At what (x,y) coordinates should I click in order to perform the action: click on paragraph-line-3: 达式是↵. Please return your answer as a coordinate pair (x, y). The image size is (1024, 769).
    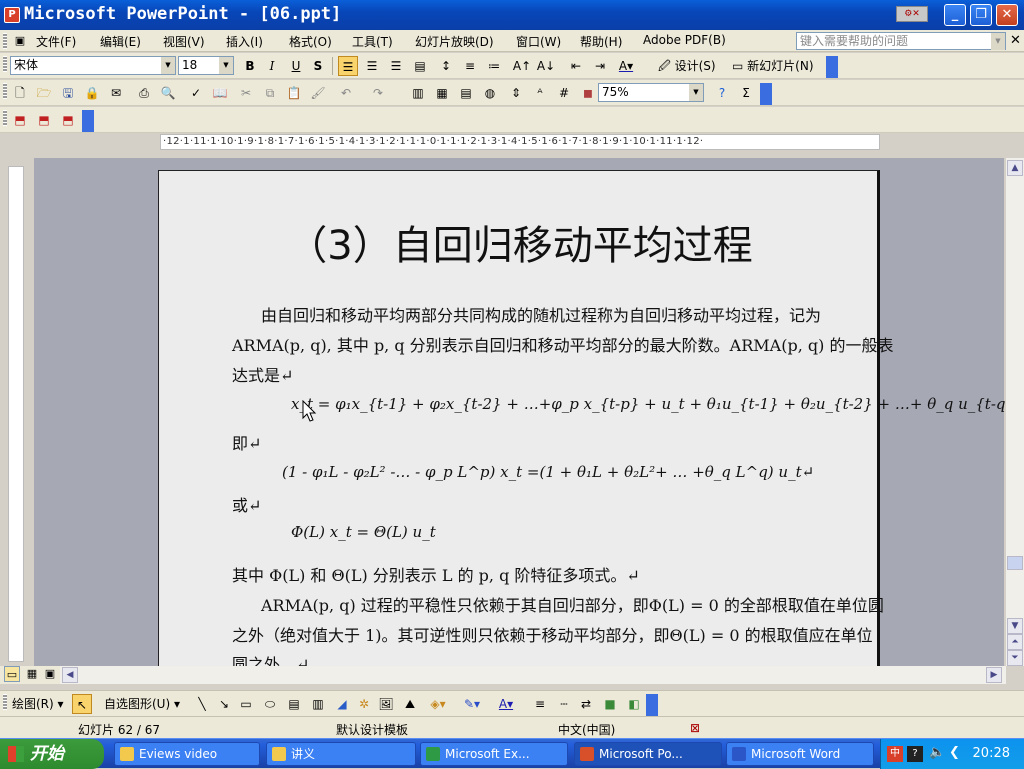
    Looking at the image, I should click on (262, 374).